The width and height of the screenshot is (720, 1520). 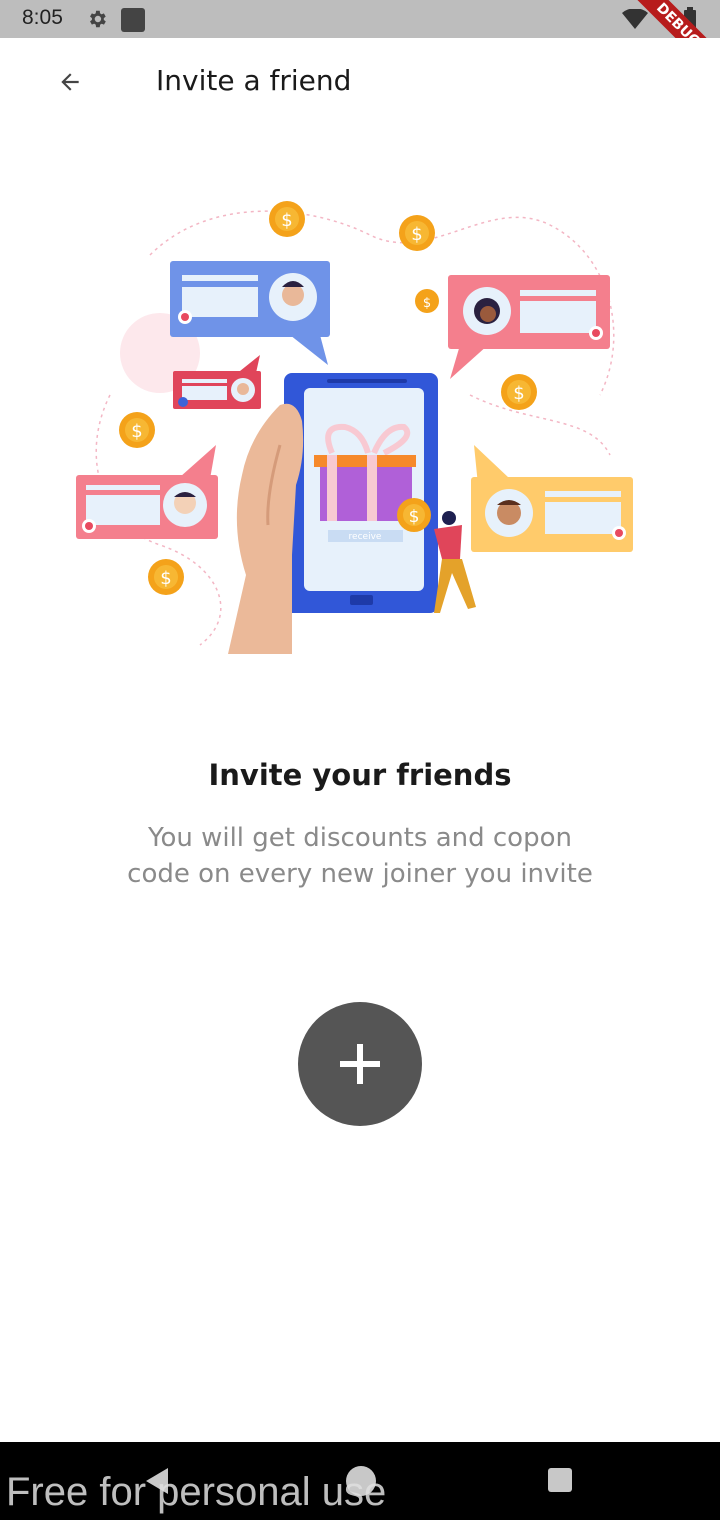 I want to click on subtext-line-2: code on every new joiner you invite, so click(x=360, y=874).